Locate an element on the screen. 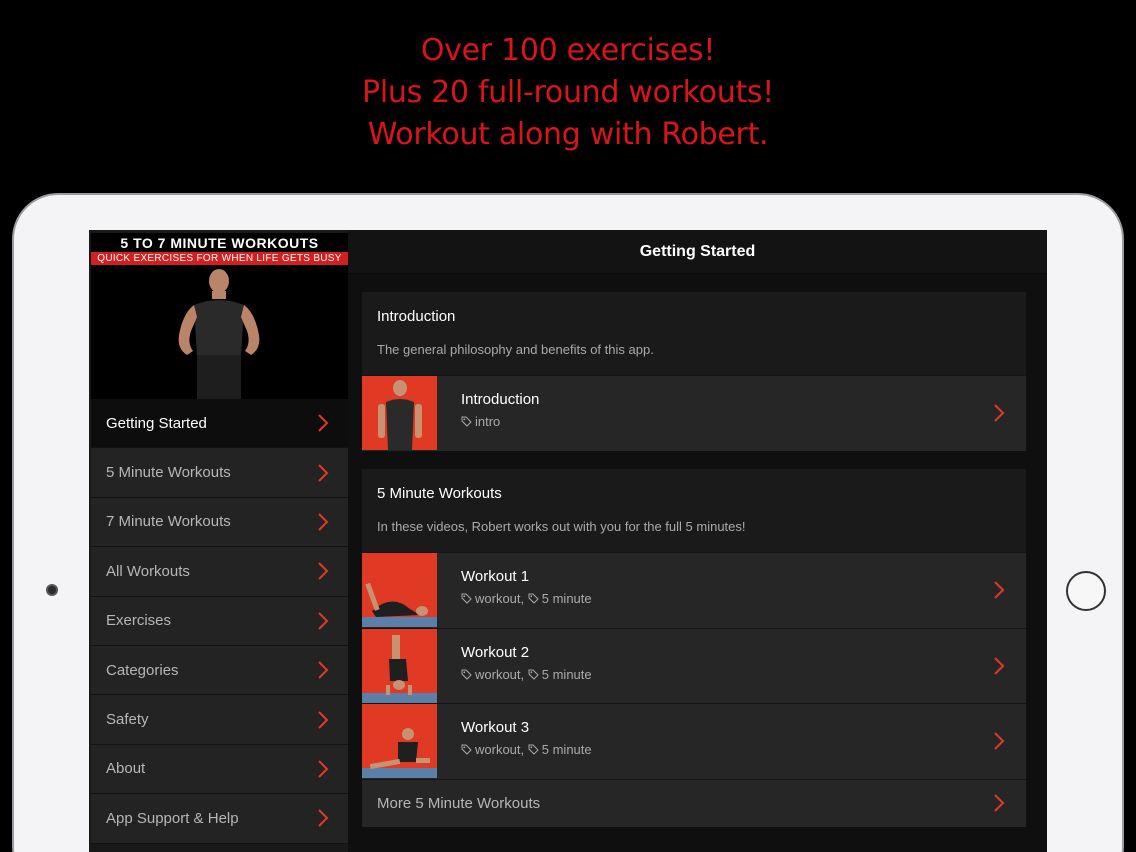 This screenshot has height=852, width=1136. promo-line-1: Over 100 exercises! is located at coordinates (568, 50).